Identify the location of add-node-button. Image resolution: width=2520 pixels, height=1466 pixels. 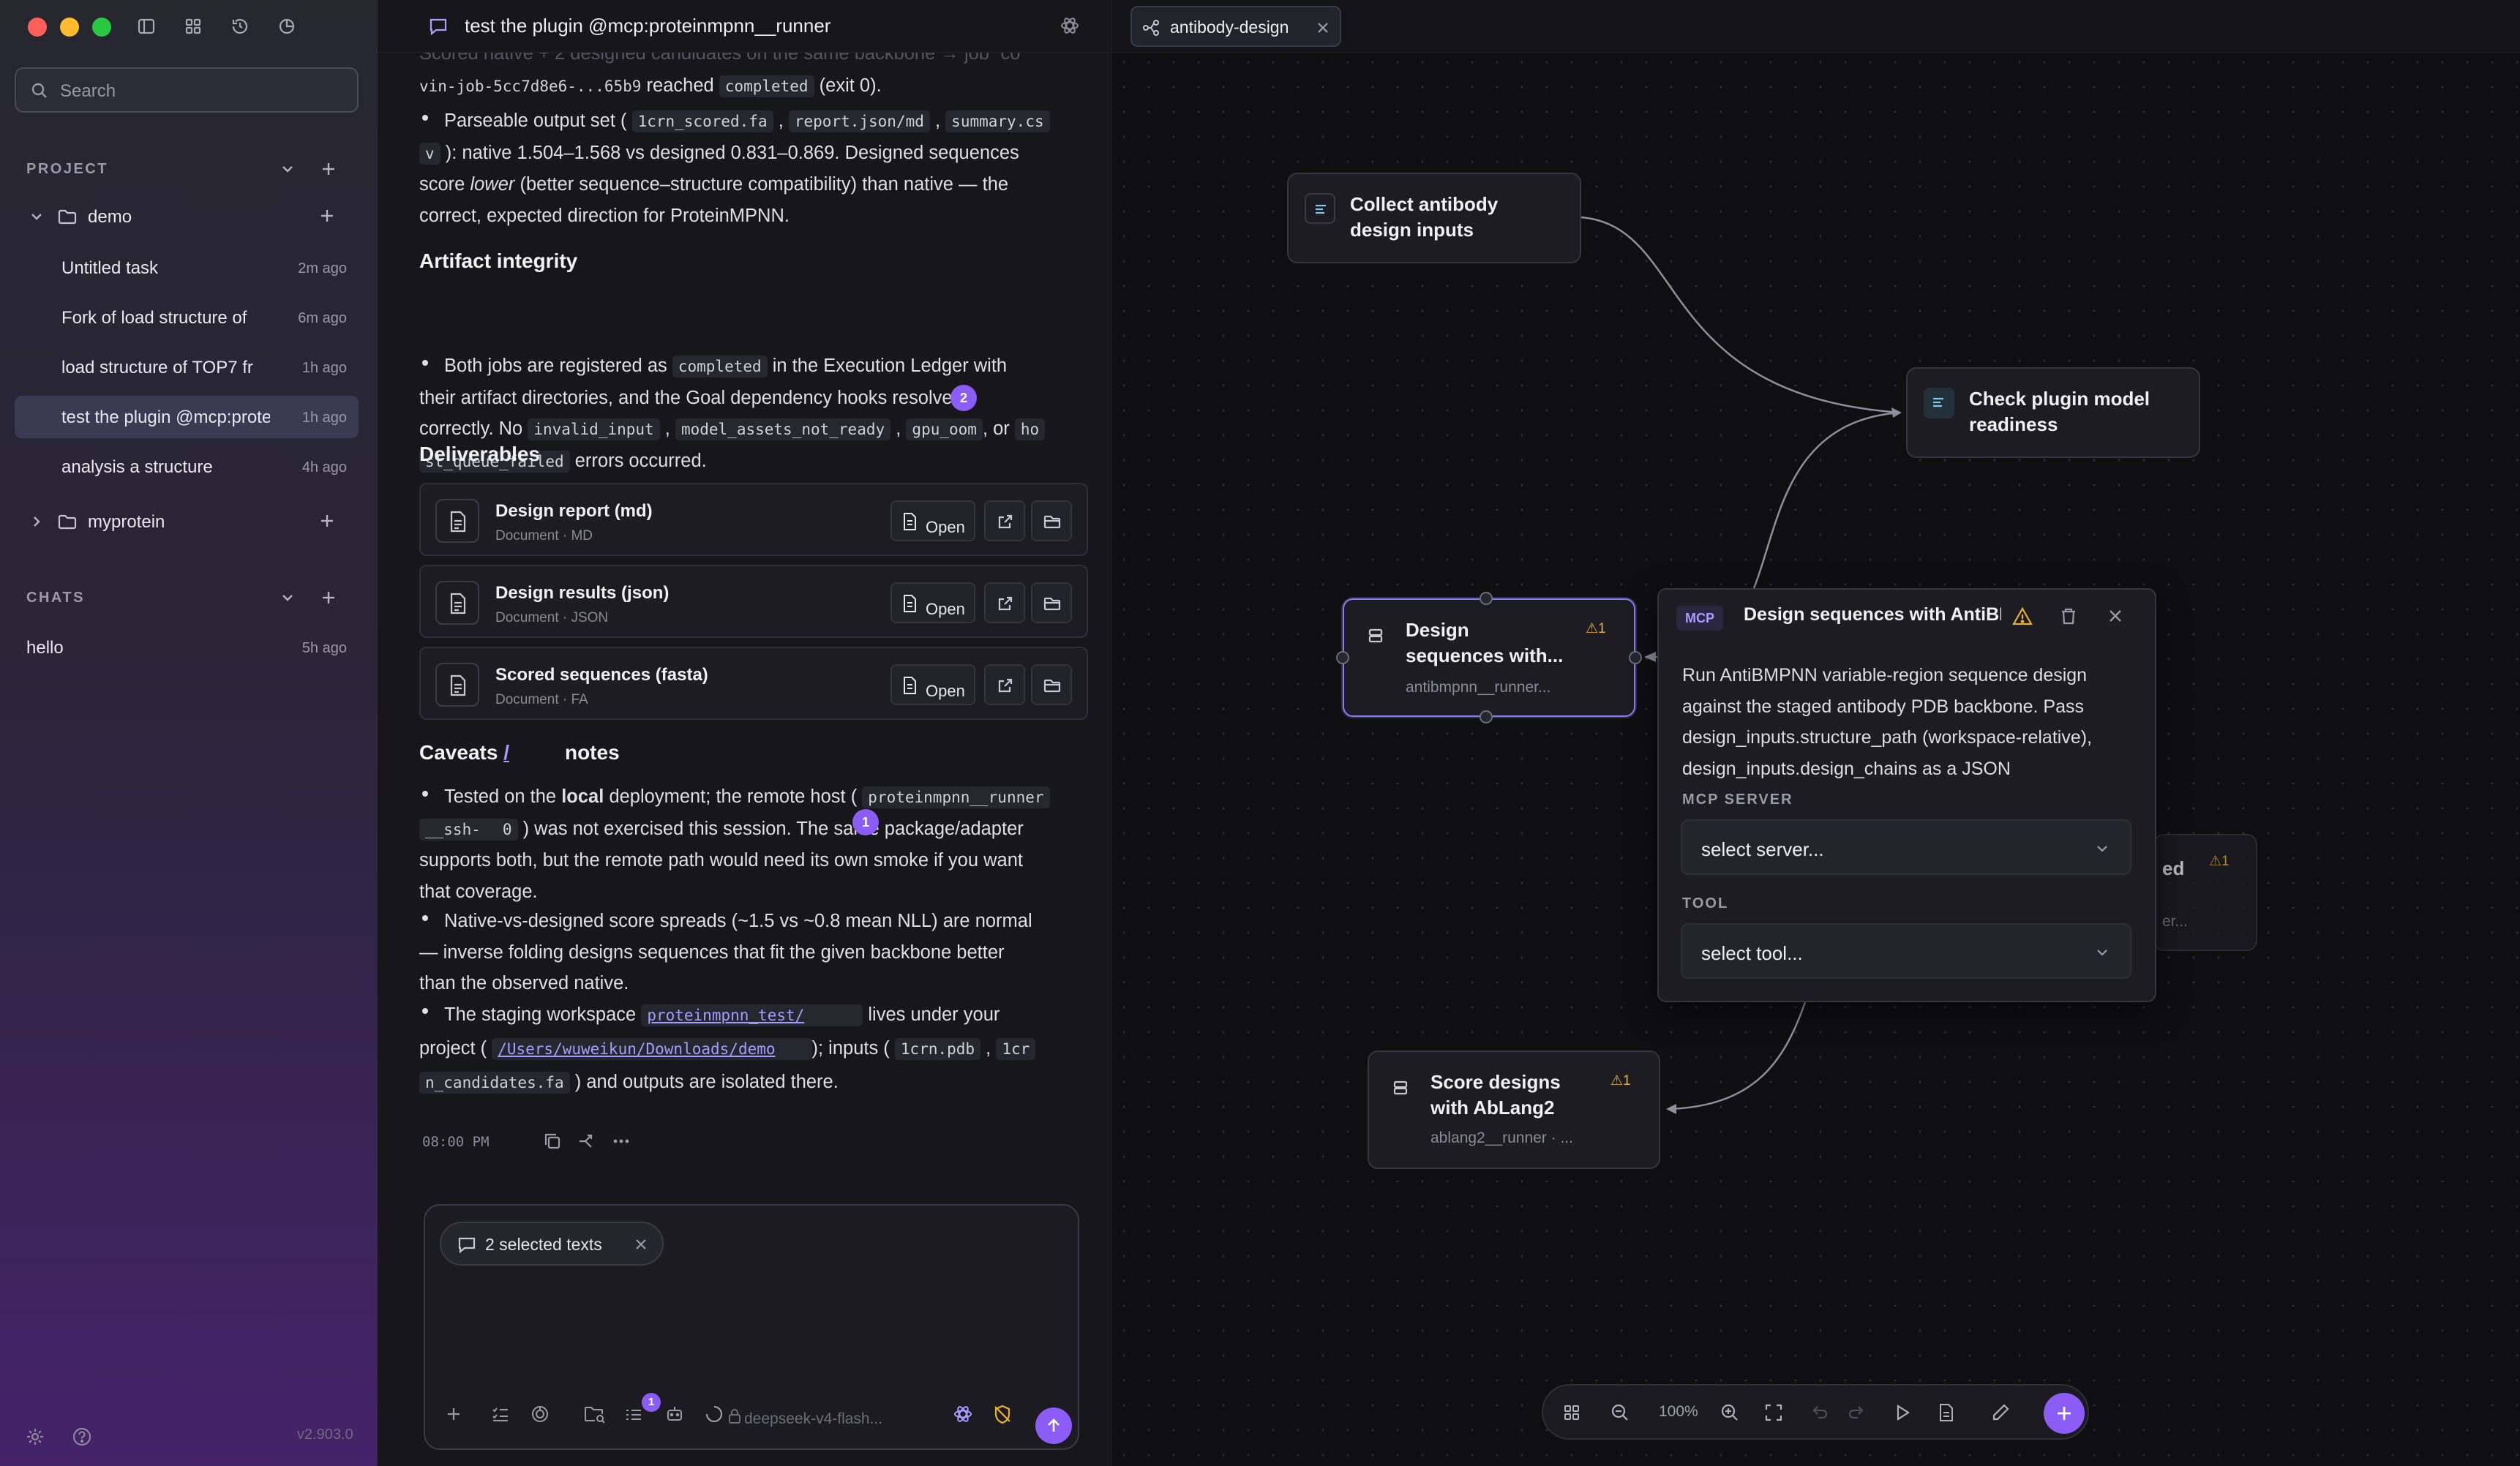
(2064, 1413).